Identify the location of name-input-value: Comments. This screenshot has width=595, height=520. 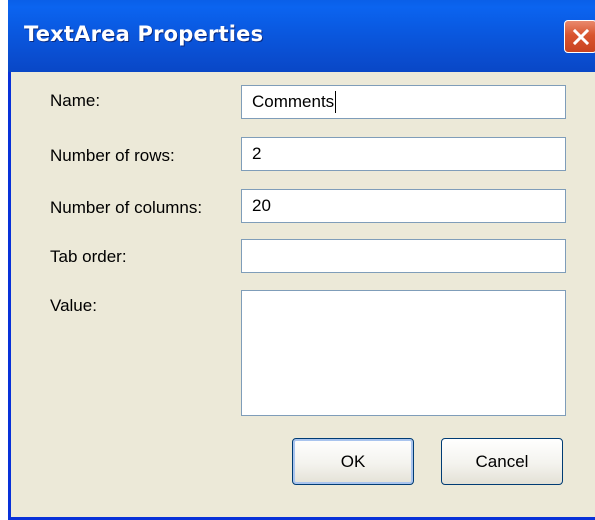
(293, 101).